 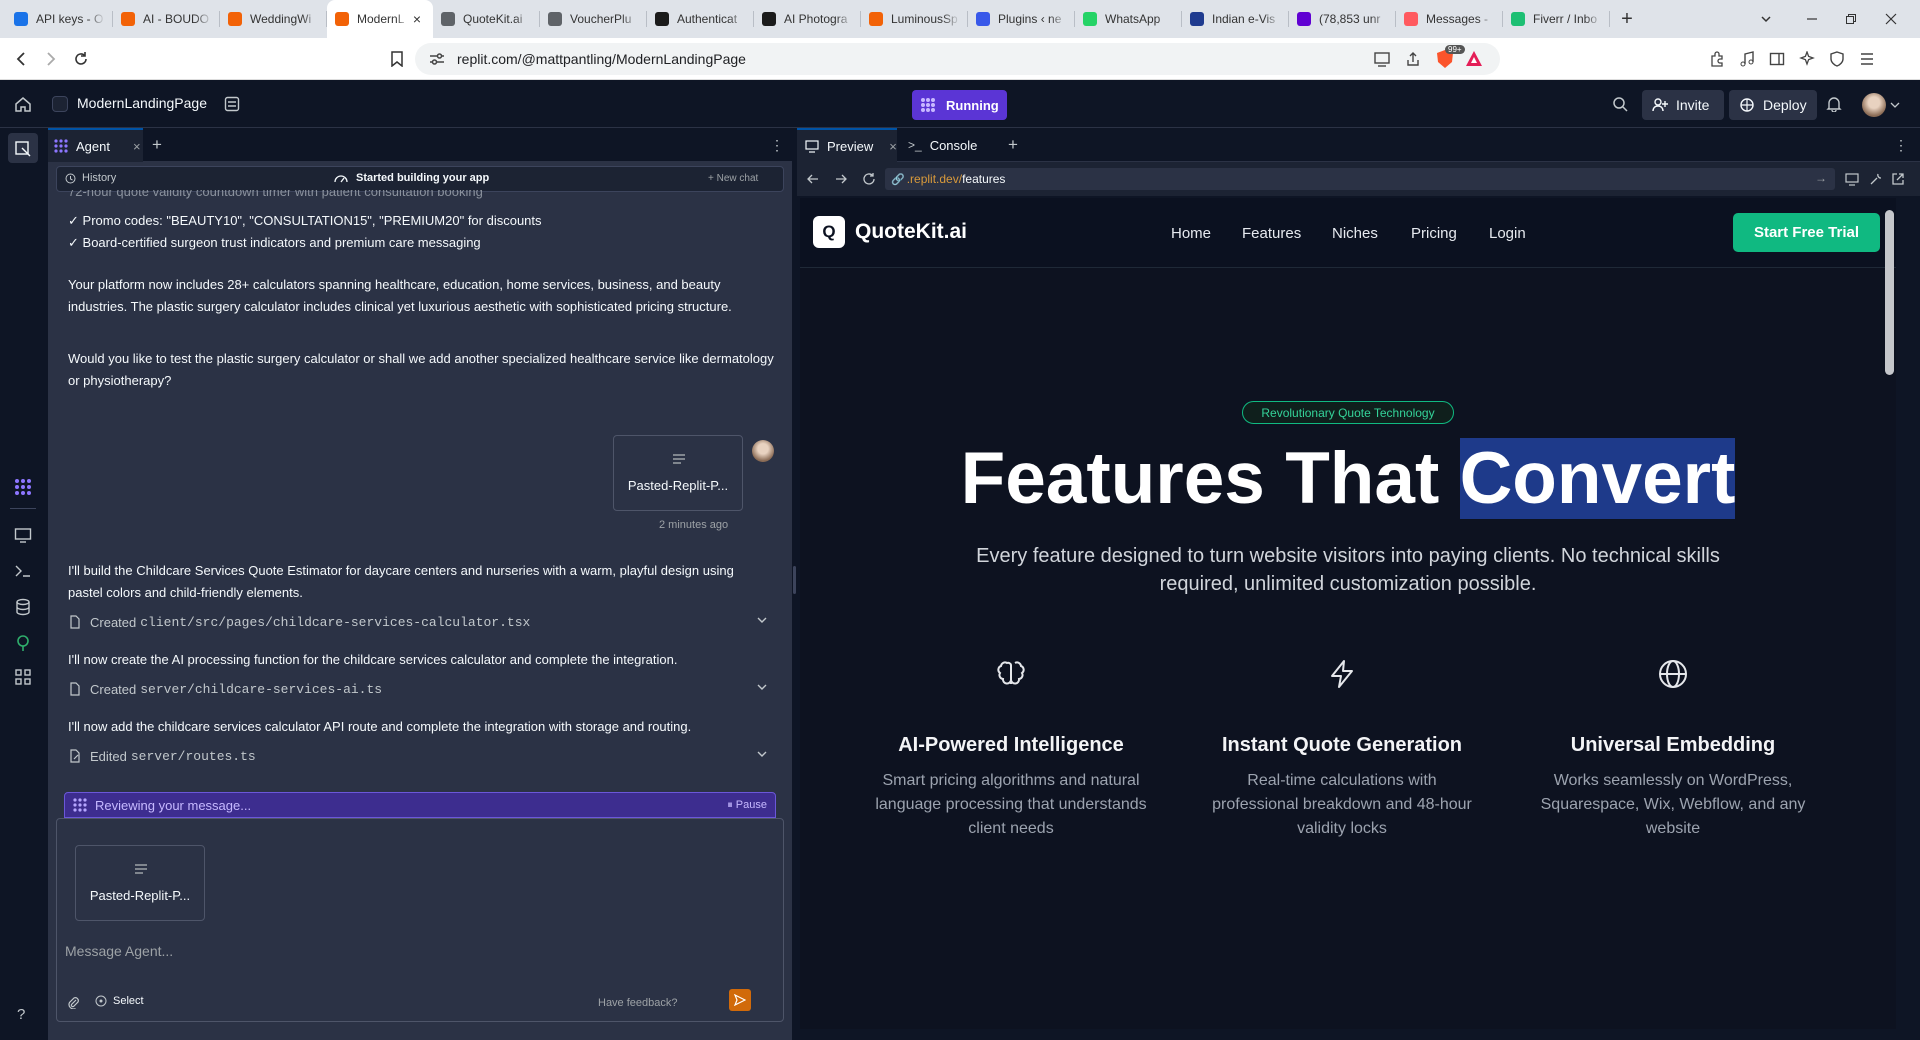 What do you see at coordinates (807, 19) in the screenshot?
I see `browser-tab: AI Photogra` at bounding box center [807, 19].